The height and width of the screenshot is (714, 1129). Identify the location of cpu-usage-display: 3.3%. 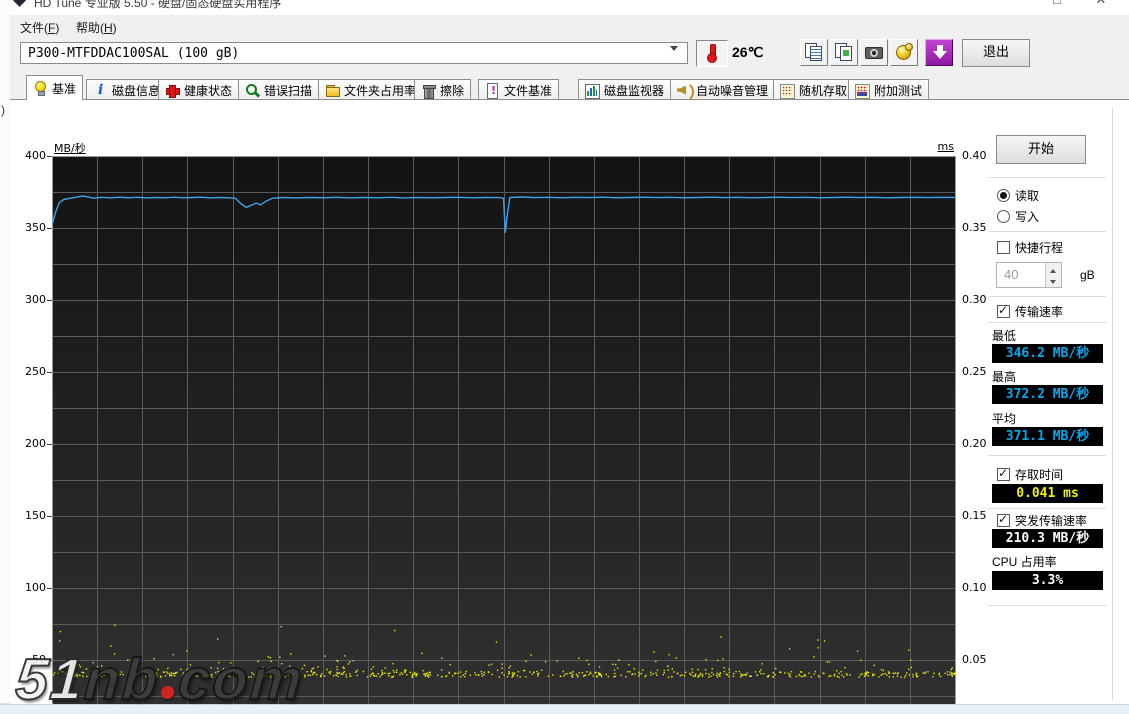
(1047, 580).